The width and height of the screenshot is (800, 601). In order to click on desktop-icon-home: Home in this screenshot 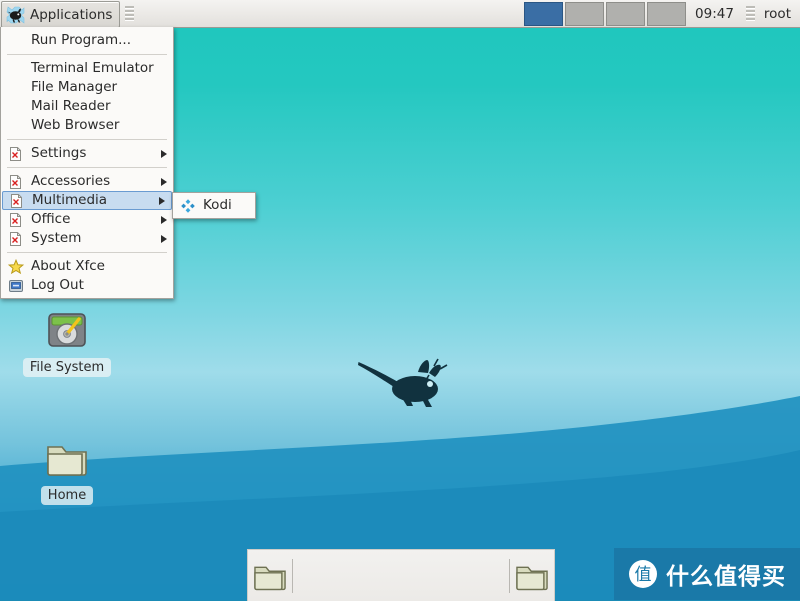, I will do `click(67, 469)`.